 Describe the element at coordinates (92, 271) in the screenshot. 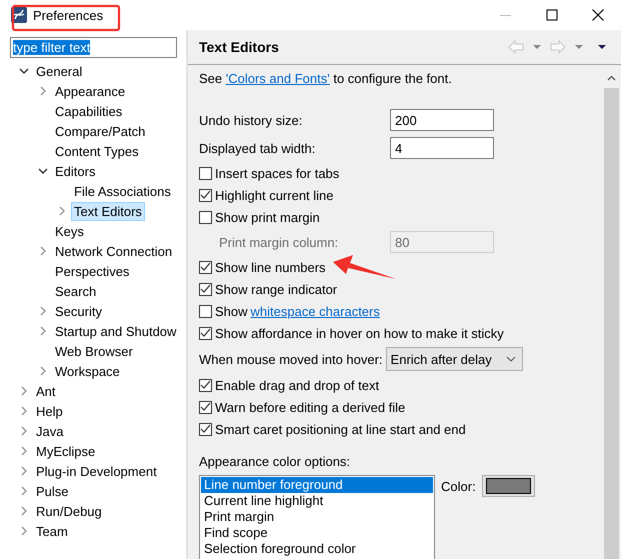

I see `tree-item: Perspectives` at that location.